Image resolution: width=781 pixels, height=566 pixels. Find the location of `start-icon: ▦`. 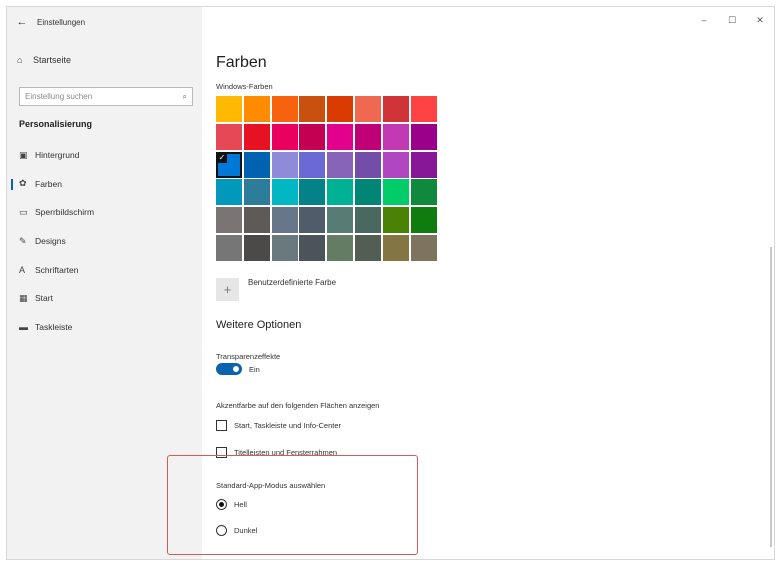

start-icon: ▦ is located at coordinates (23, 297).